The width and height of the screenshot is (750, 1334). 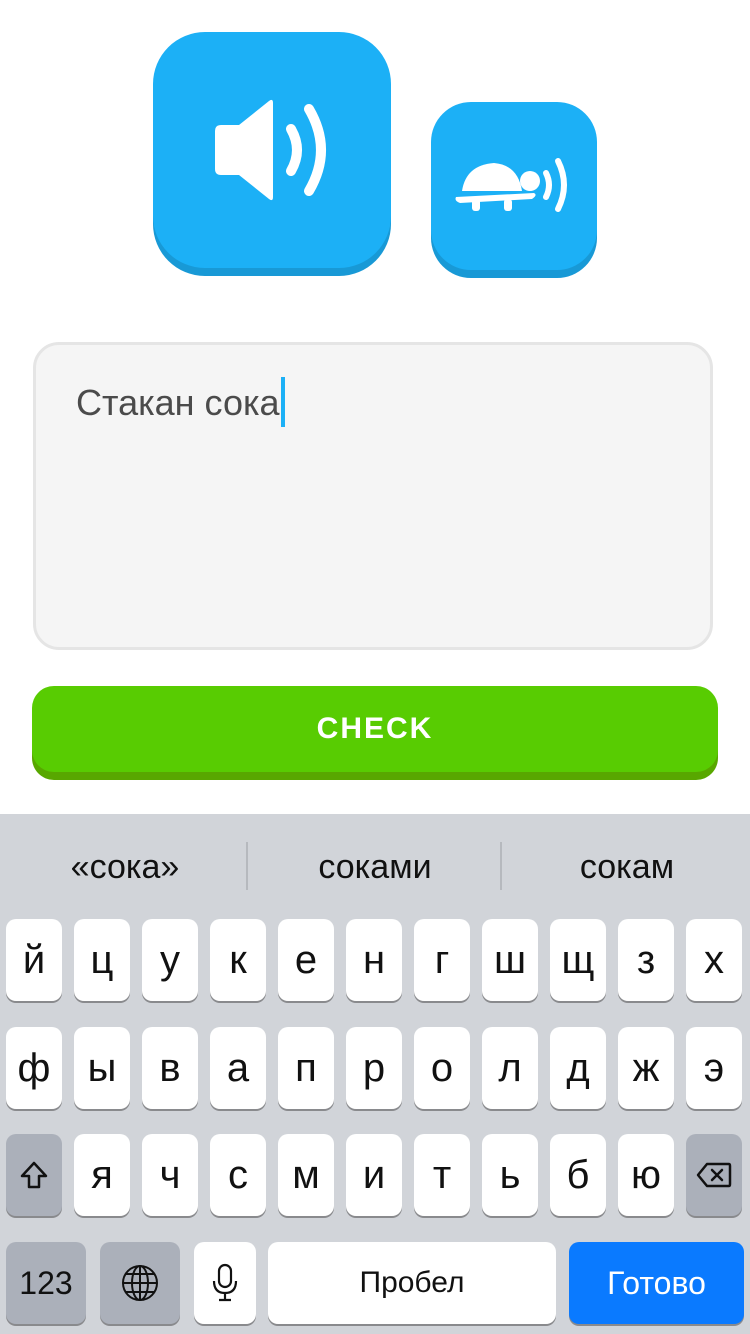 I want to click on key: б, so click(x=578, y=1175).